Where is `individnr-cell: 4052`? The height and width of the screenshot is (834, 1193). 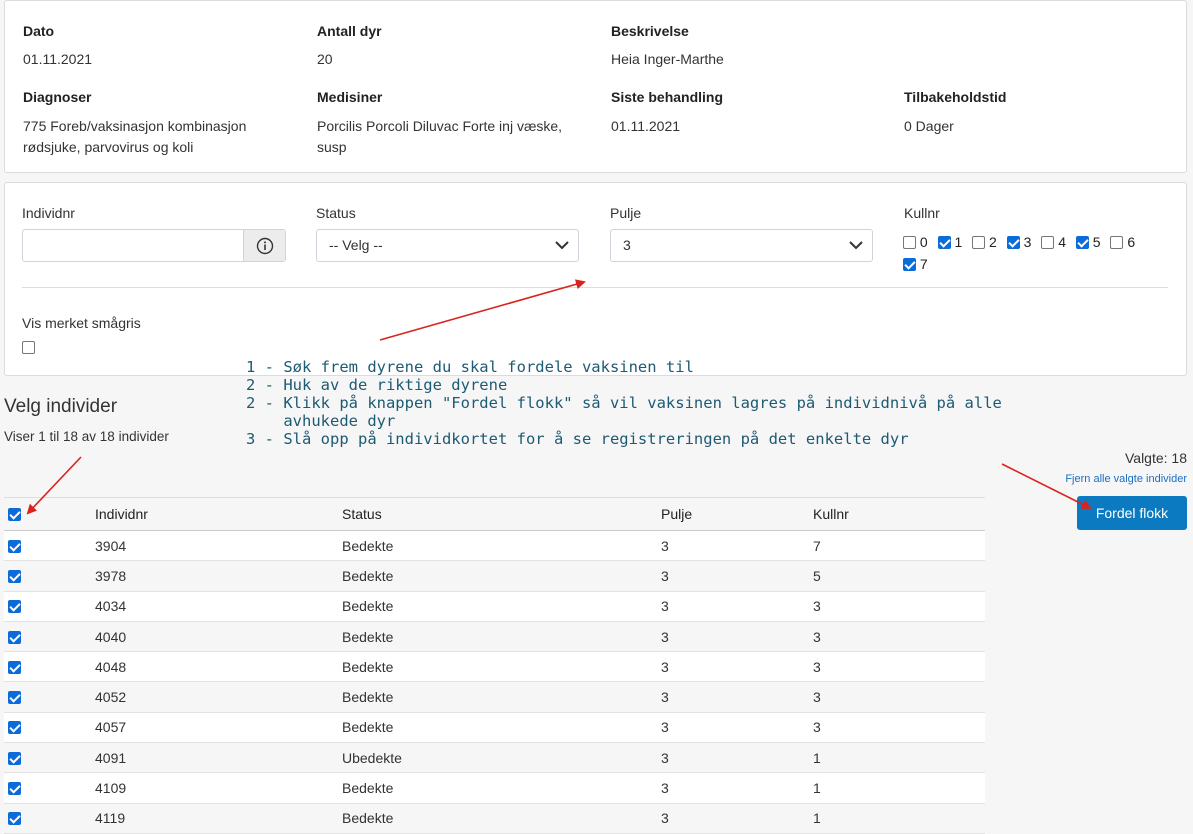
individnr-cell: 4052 is located at coordinates (218, 697).